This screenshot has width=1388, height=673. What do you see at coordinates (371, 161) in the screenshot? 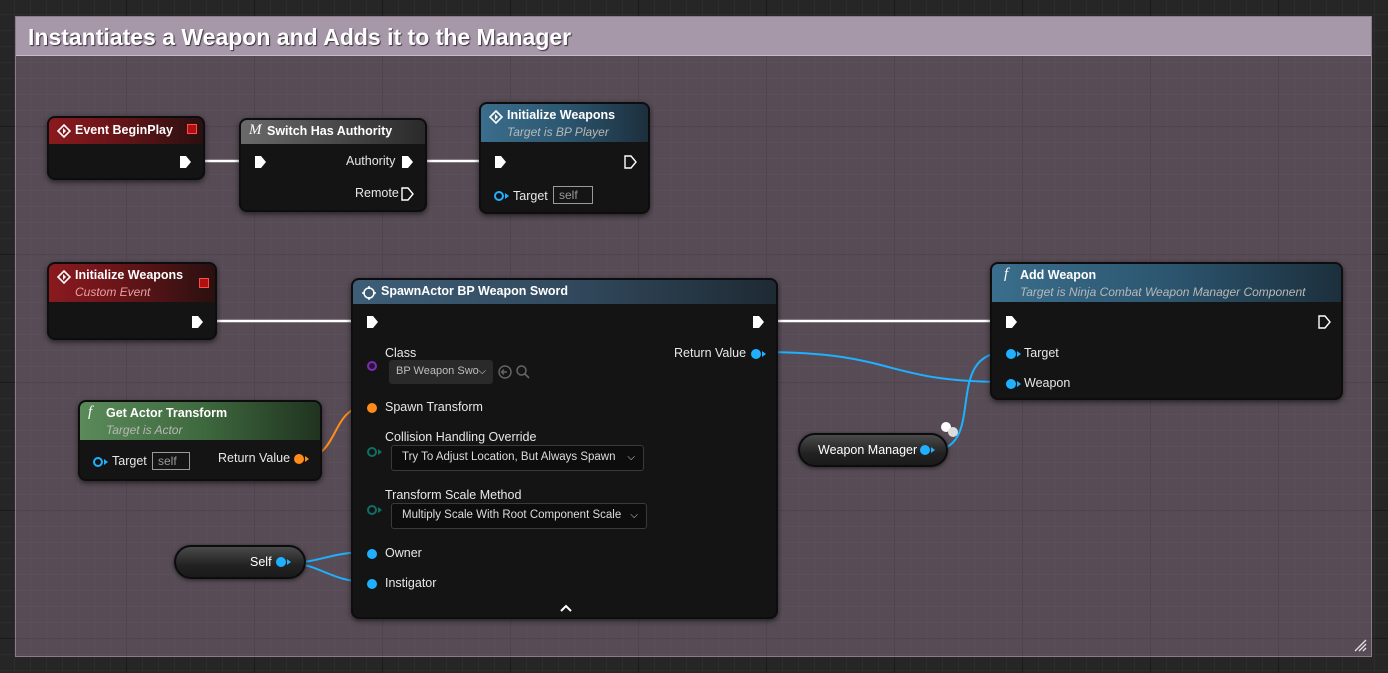
I see `authority-pin-label: Authority` at bounding box center [371, 161].